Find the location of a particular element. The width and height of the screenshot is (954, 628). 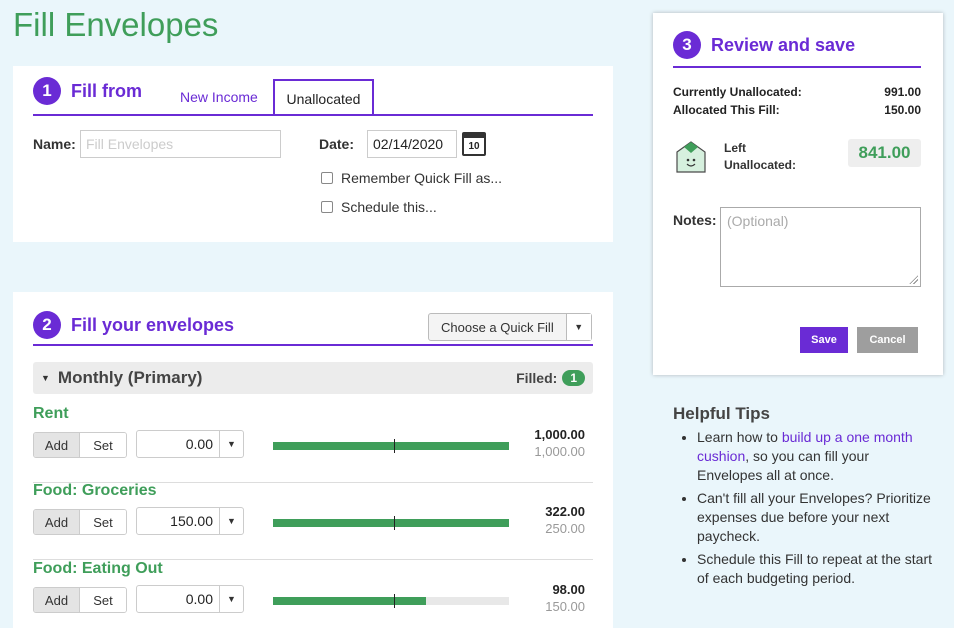

tab-new-income: New Income is located at coordinates (219, 97).